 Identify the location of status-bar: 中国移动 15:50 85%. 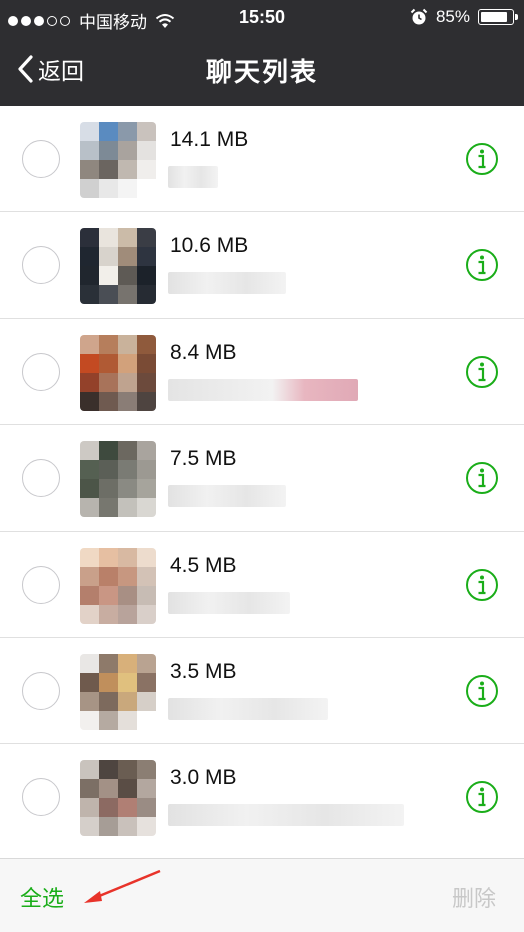
(262, 18).